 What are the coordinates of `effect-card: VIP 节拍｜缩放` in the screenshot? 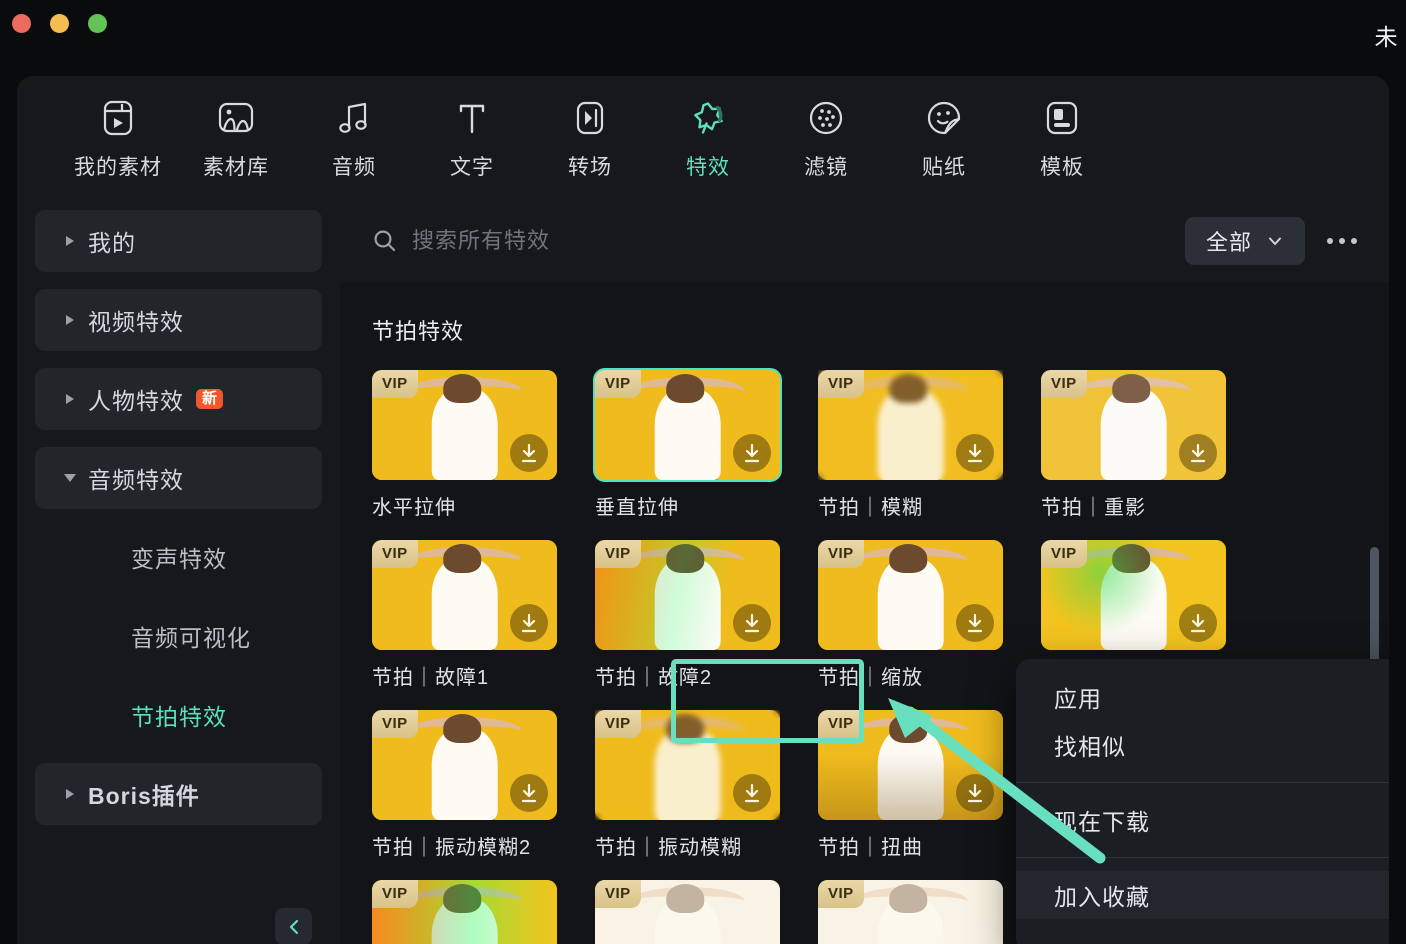 It's located at (910, 615).